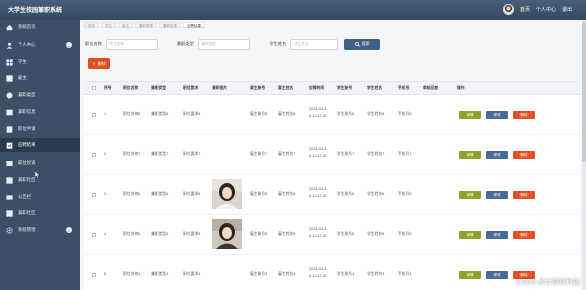 This screenshot has width=586, height=290. I want to click on column-header: 职位名称, so click(131, 88).